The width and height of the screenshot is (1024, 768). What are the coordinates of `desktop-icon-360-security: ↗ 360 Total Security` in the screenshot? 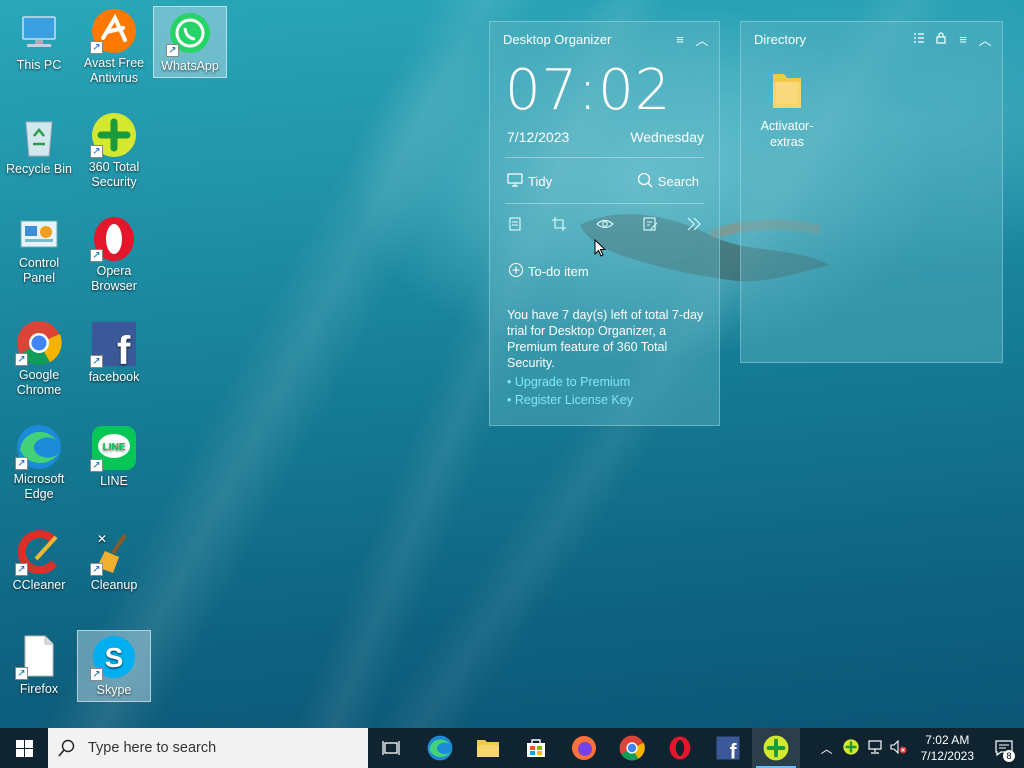 It's located at (114, 149).